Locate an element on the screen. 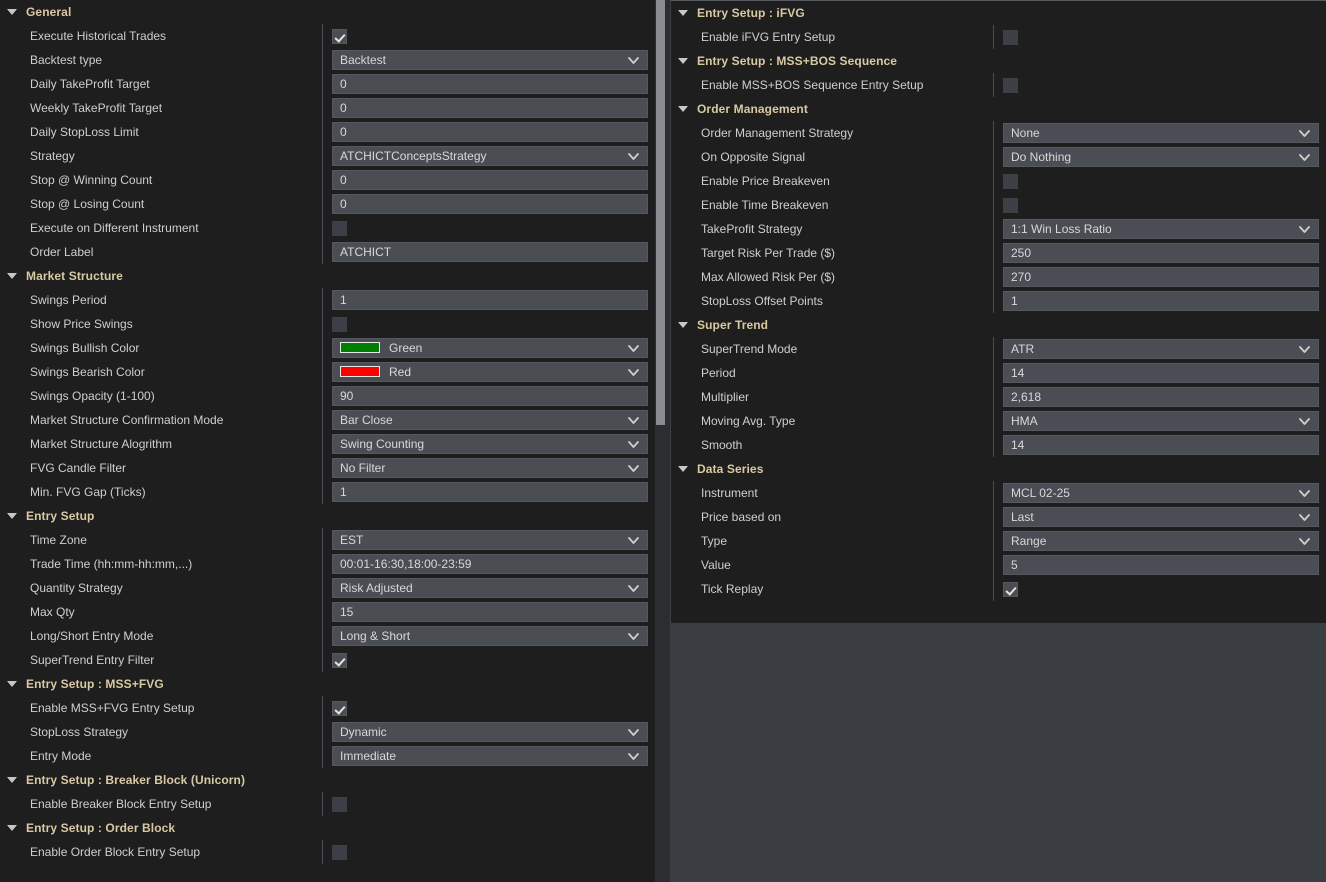  property-row: TakeProfit Strategy 1:1 Win Loss Ratio is located at coordinates (998, 229).